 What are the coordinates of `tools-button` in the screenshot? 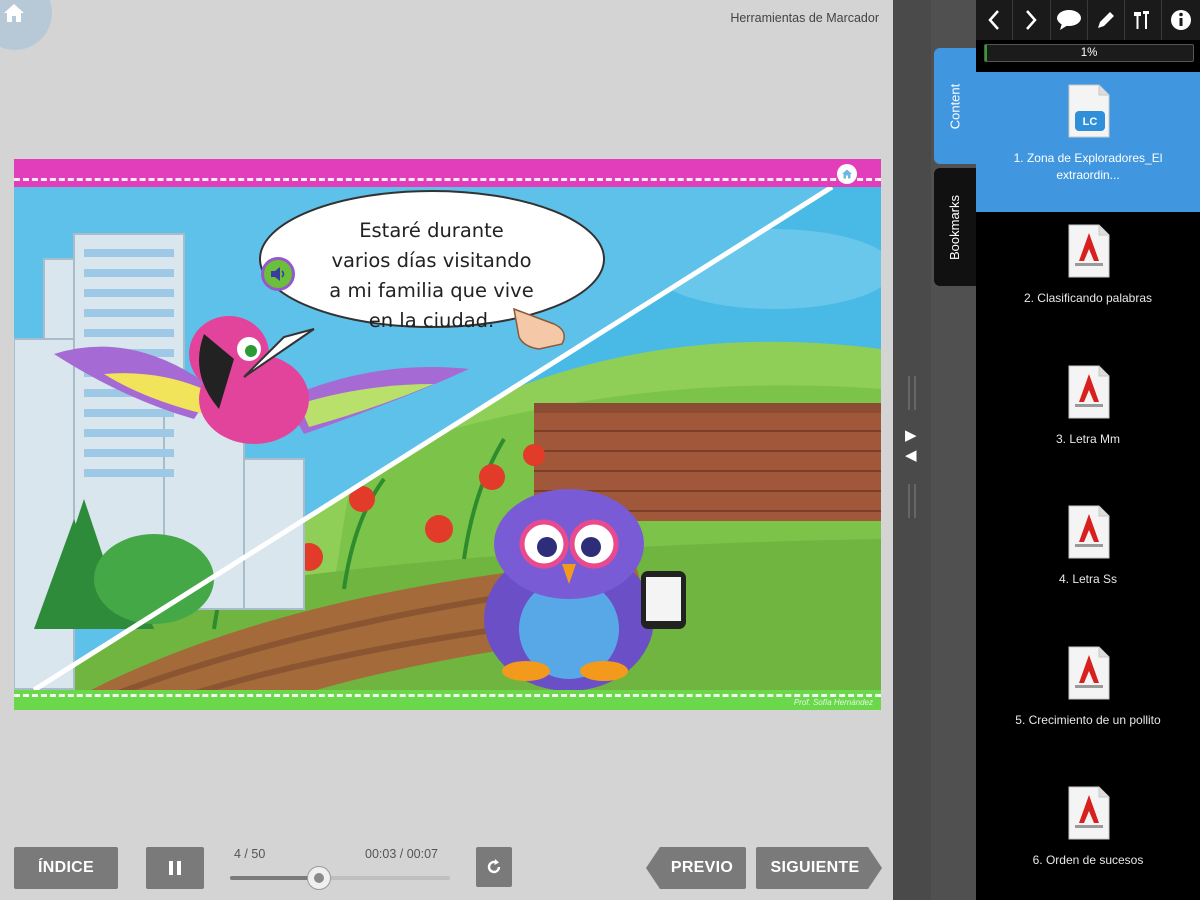 It's located at (1144, 20).